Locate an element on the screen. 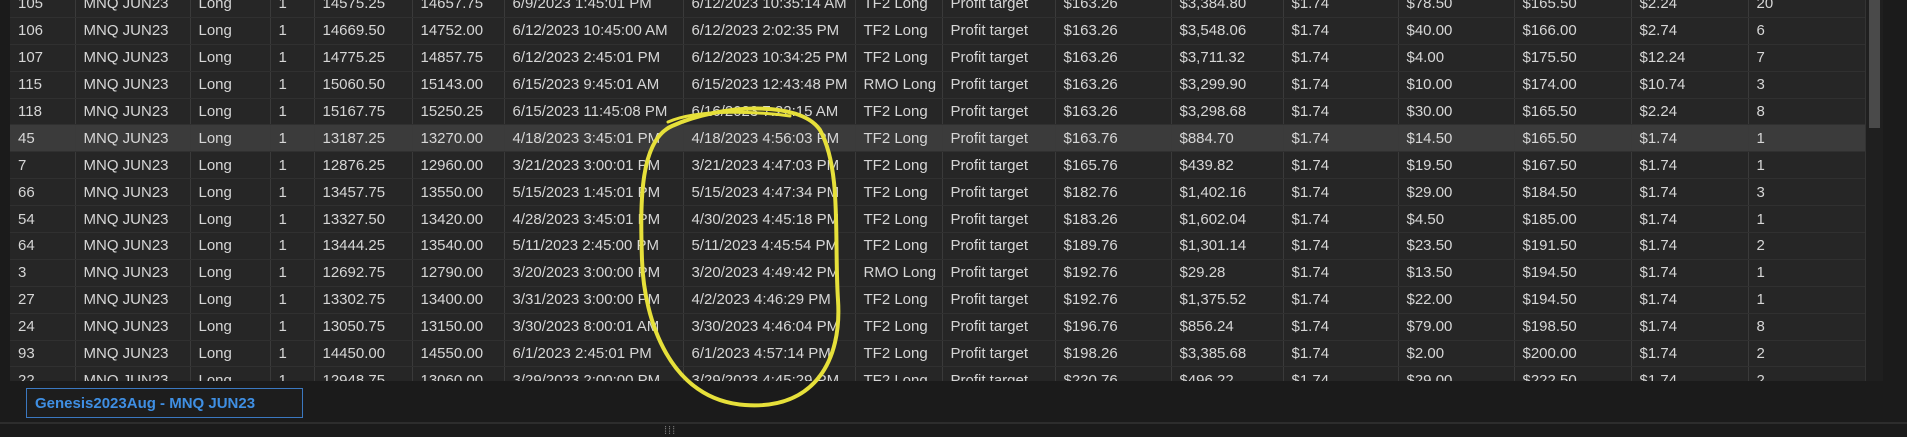  splitter-grip-icon: ⁞⁞⁞ is located at coordinates (670, 431).